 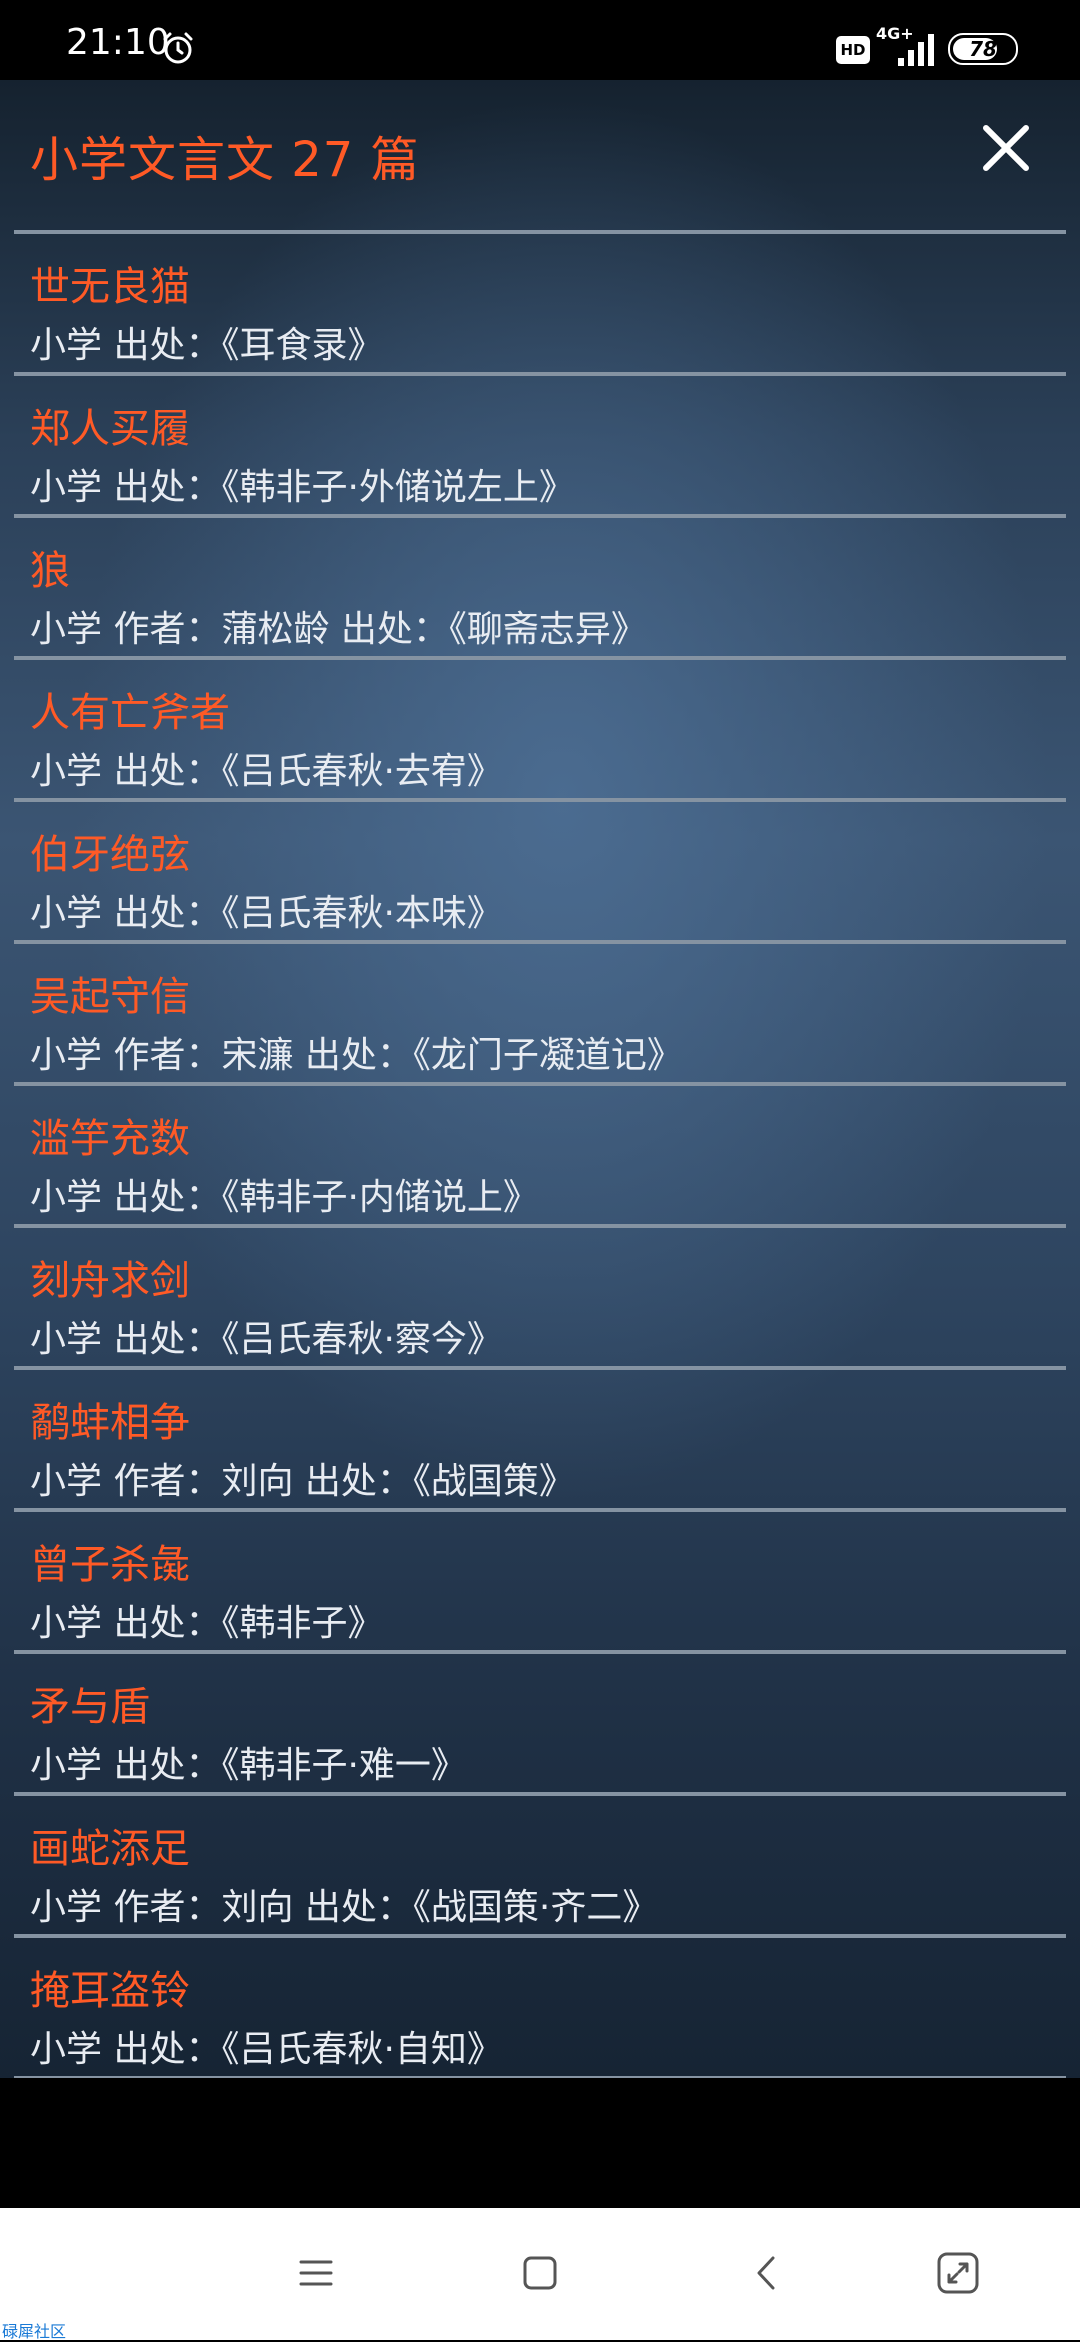 What do you see at coordinates (207, 345) in the screenshot?
I see `item-meta: 小学 出处：《耳食录》` at bounding box center [207, 345].